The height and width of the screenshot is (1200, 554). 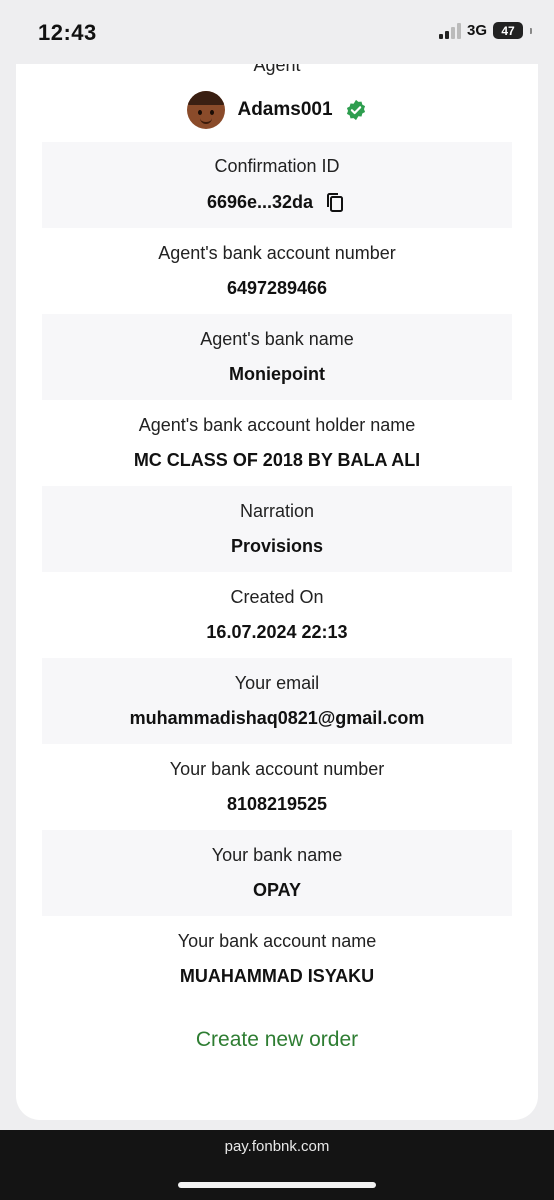 What do you see at coordinates (277, 632) in the screenshot?
I see `detail-value: 16.07.2024 22:13` at bounding box center [277, 632].